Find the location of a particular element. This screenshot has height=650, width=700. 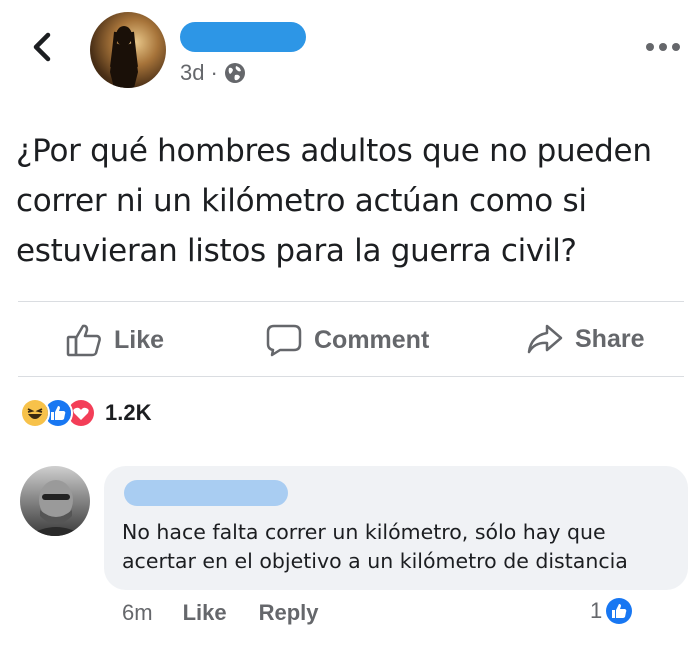

comment-likes: 1 is located at coordinates (611, 611).